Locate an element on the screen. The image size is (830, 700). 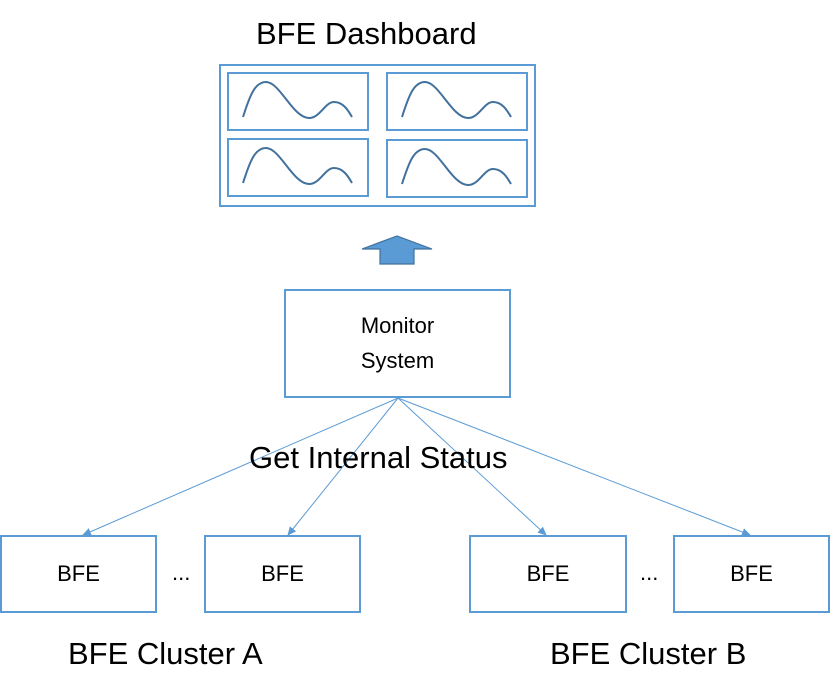
monitor-label-line2: System is located at coordinates (397, 360).